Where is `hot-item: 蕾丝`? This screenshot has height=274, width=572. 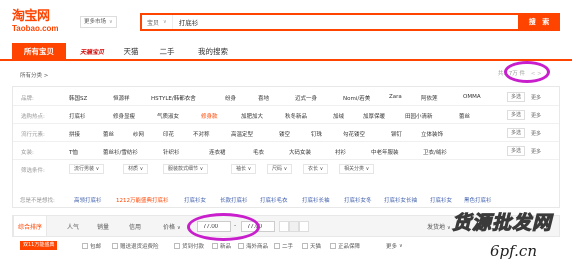 hot-item: 蕾丝 is located at coordinates (464, 116).